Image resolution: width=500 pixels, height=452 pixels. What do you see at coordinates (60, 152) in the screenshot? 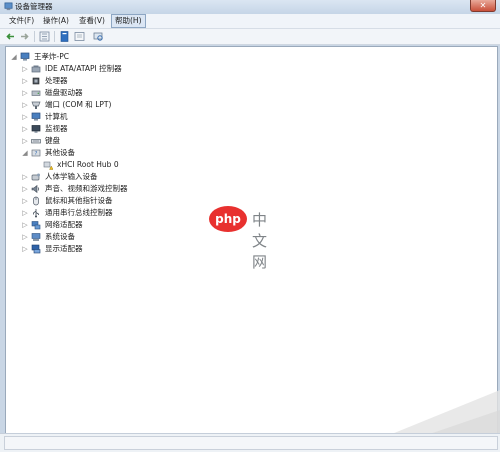
I see `tree-item-label: 其他设备` at bounding box center [60, 152].